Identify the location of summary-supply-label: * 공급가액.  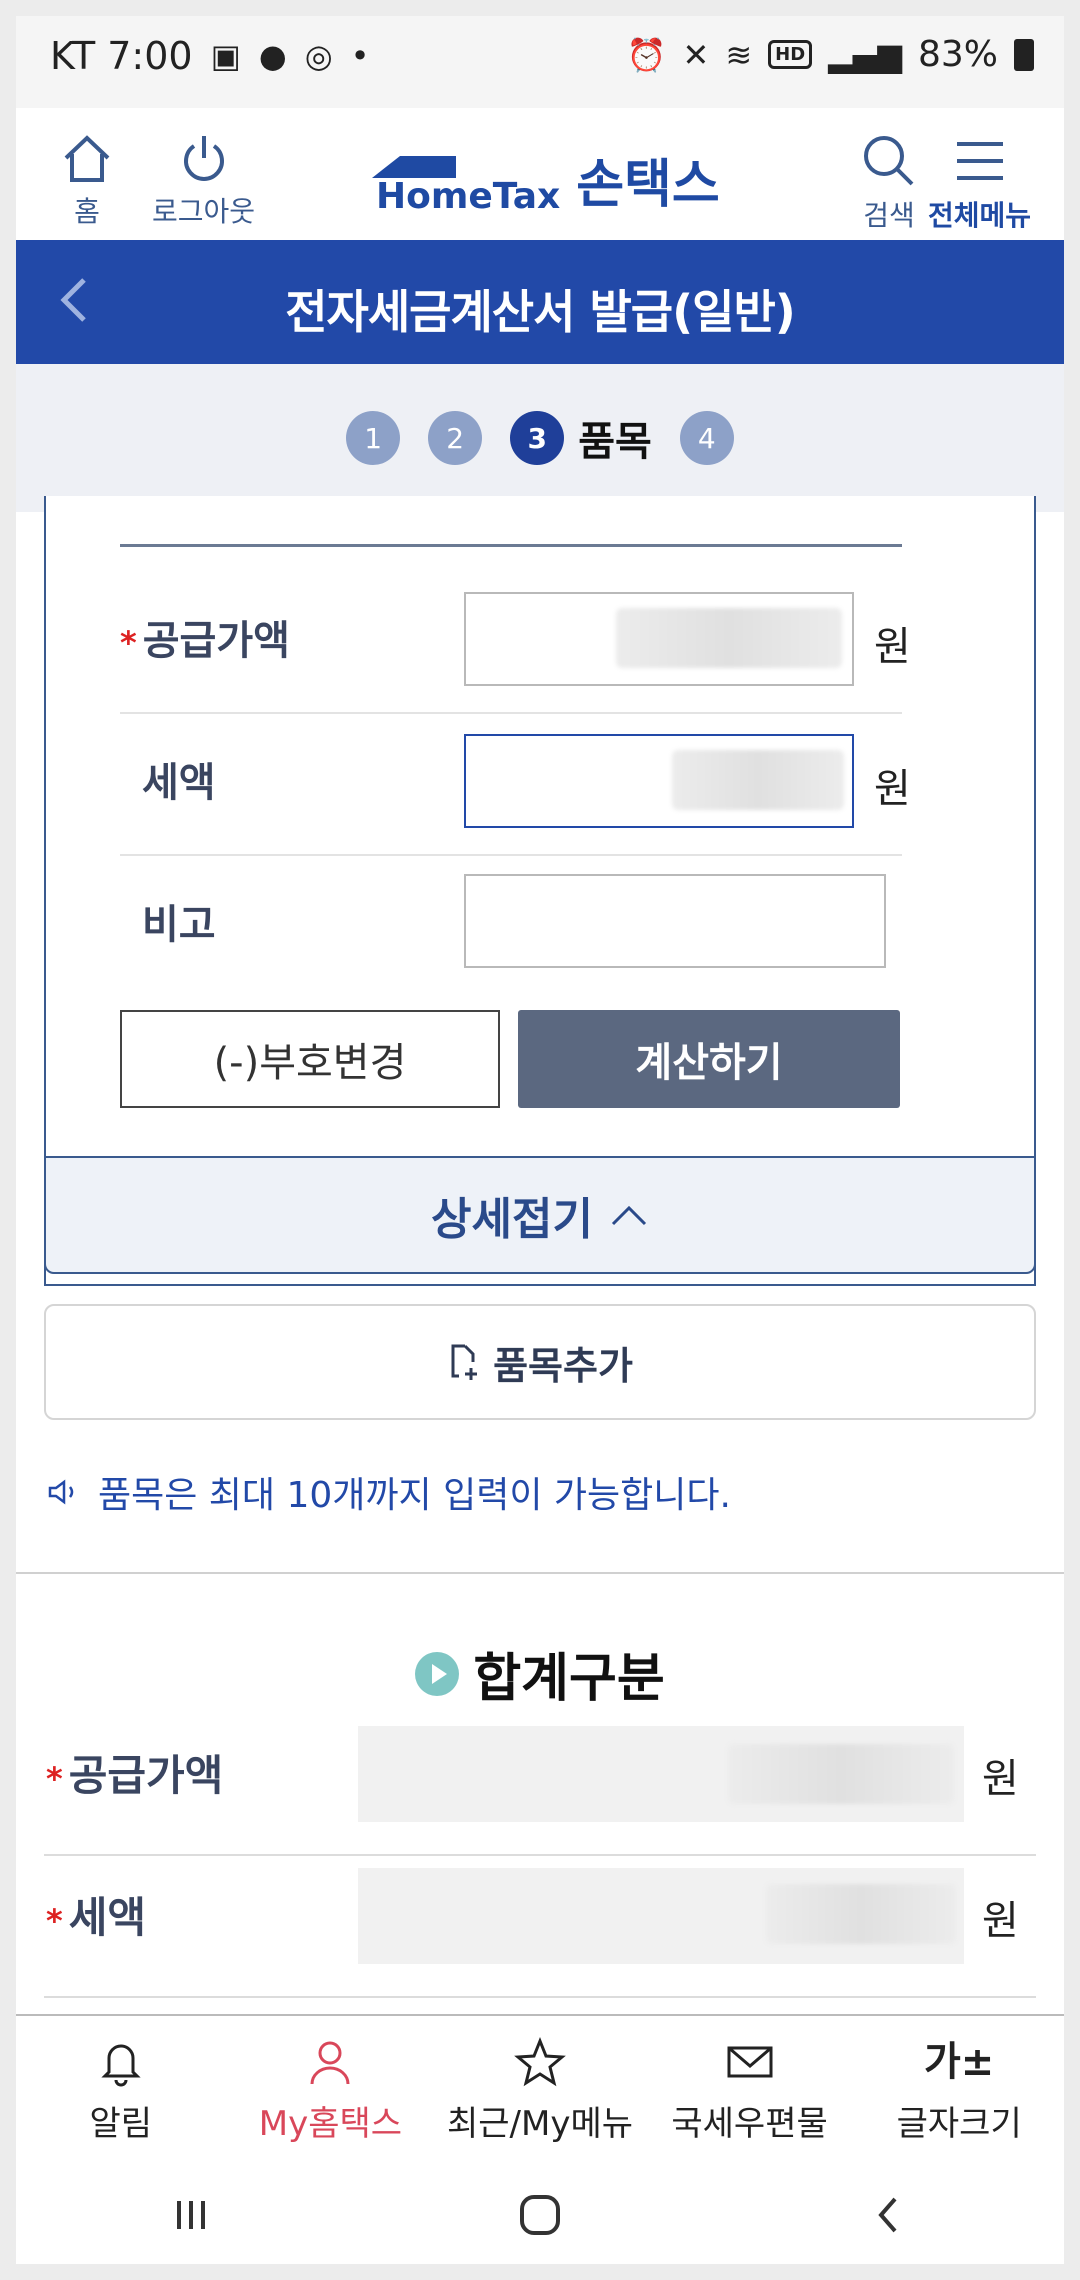
(134, 1772).